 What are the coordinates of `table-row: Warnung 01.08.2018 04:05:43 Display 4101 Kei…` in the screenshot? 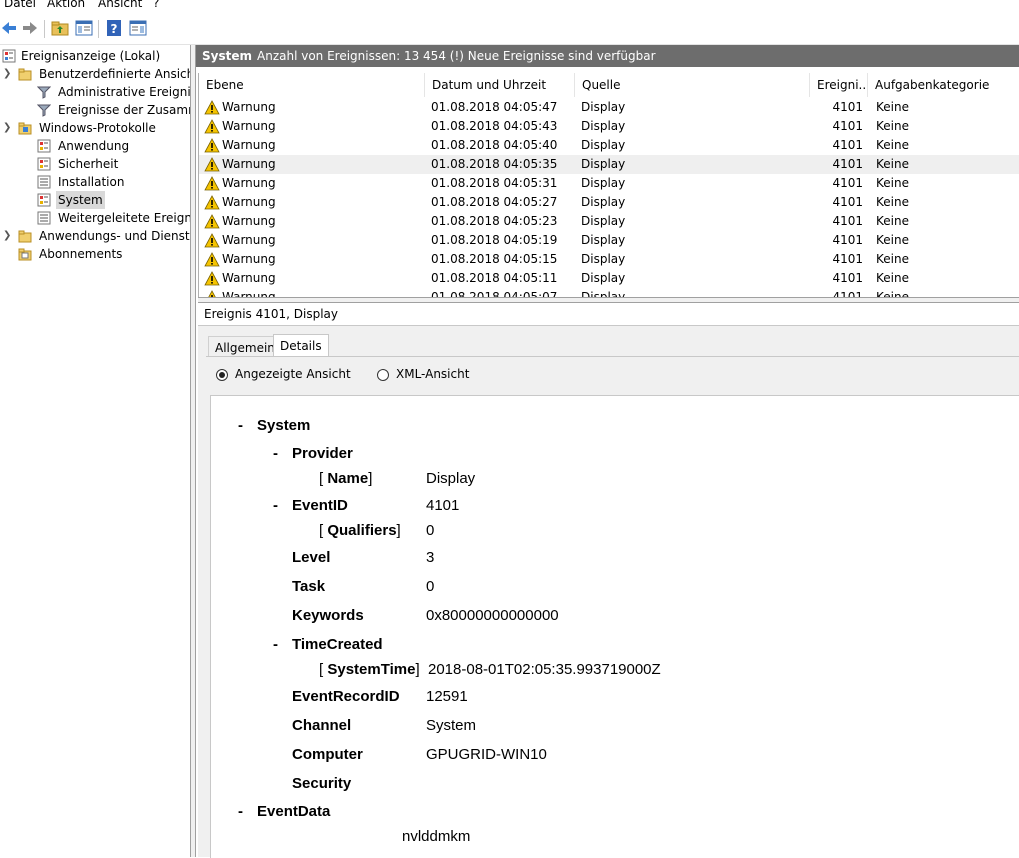 It's located at (609, 126).